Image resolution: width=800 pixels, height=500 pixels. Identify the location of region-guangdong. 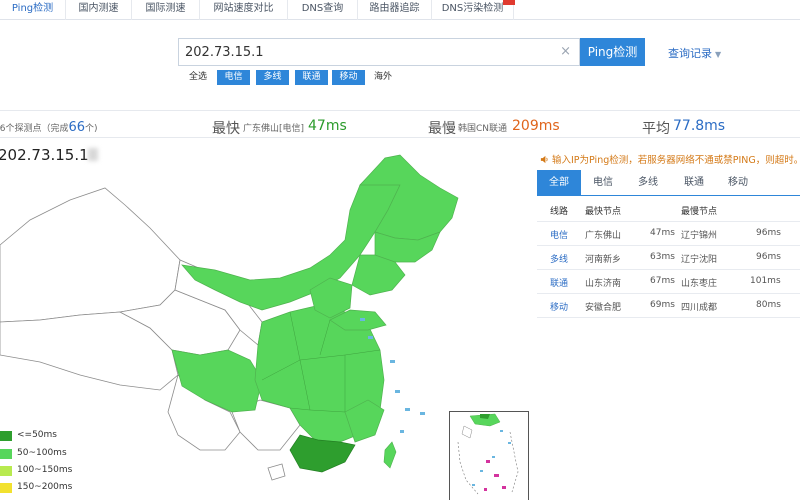
(322, 453).